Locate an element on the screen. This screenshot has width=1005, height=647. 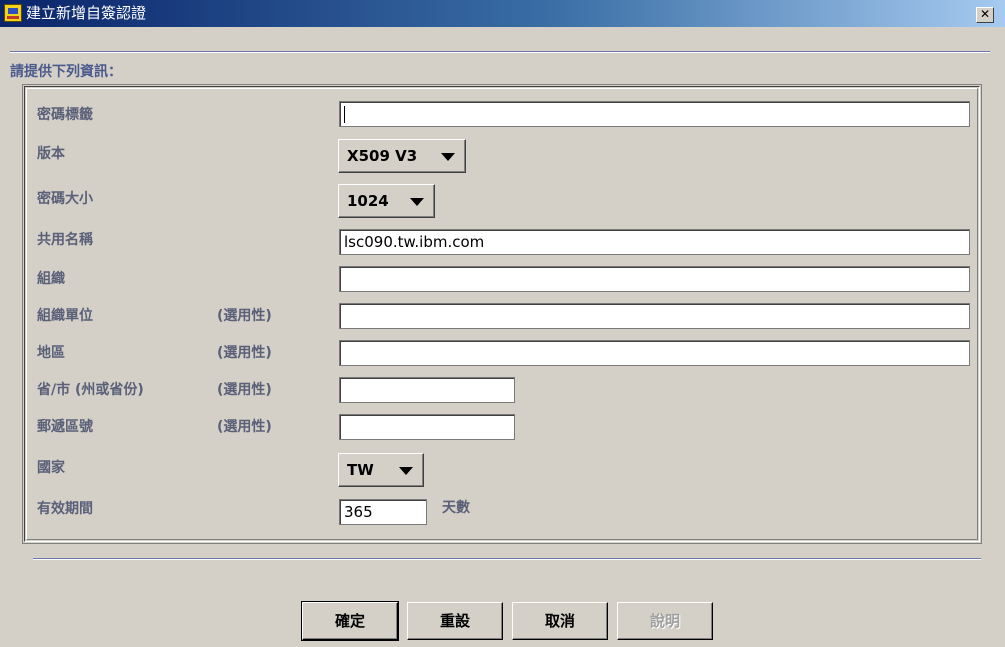
close-icon: ✕ is located at coordinates (985, 14).